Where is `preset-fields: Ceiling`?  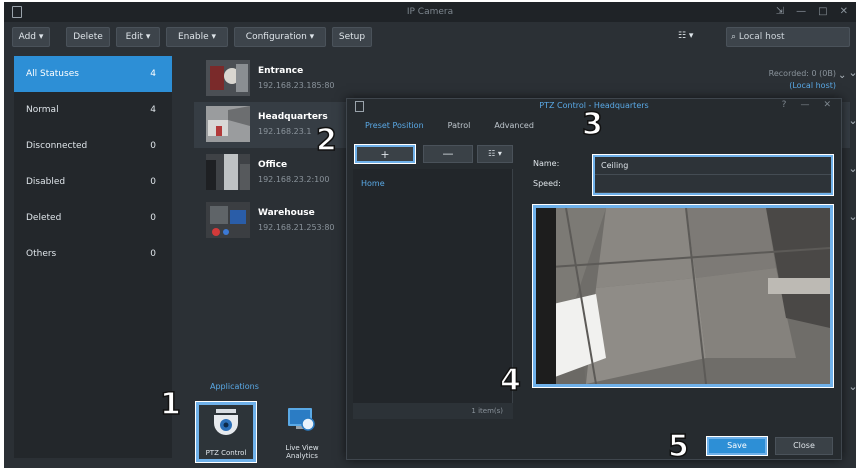 preset-fields: Ceiling is located at coordinates (713, 175).